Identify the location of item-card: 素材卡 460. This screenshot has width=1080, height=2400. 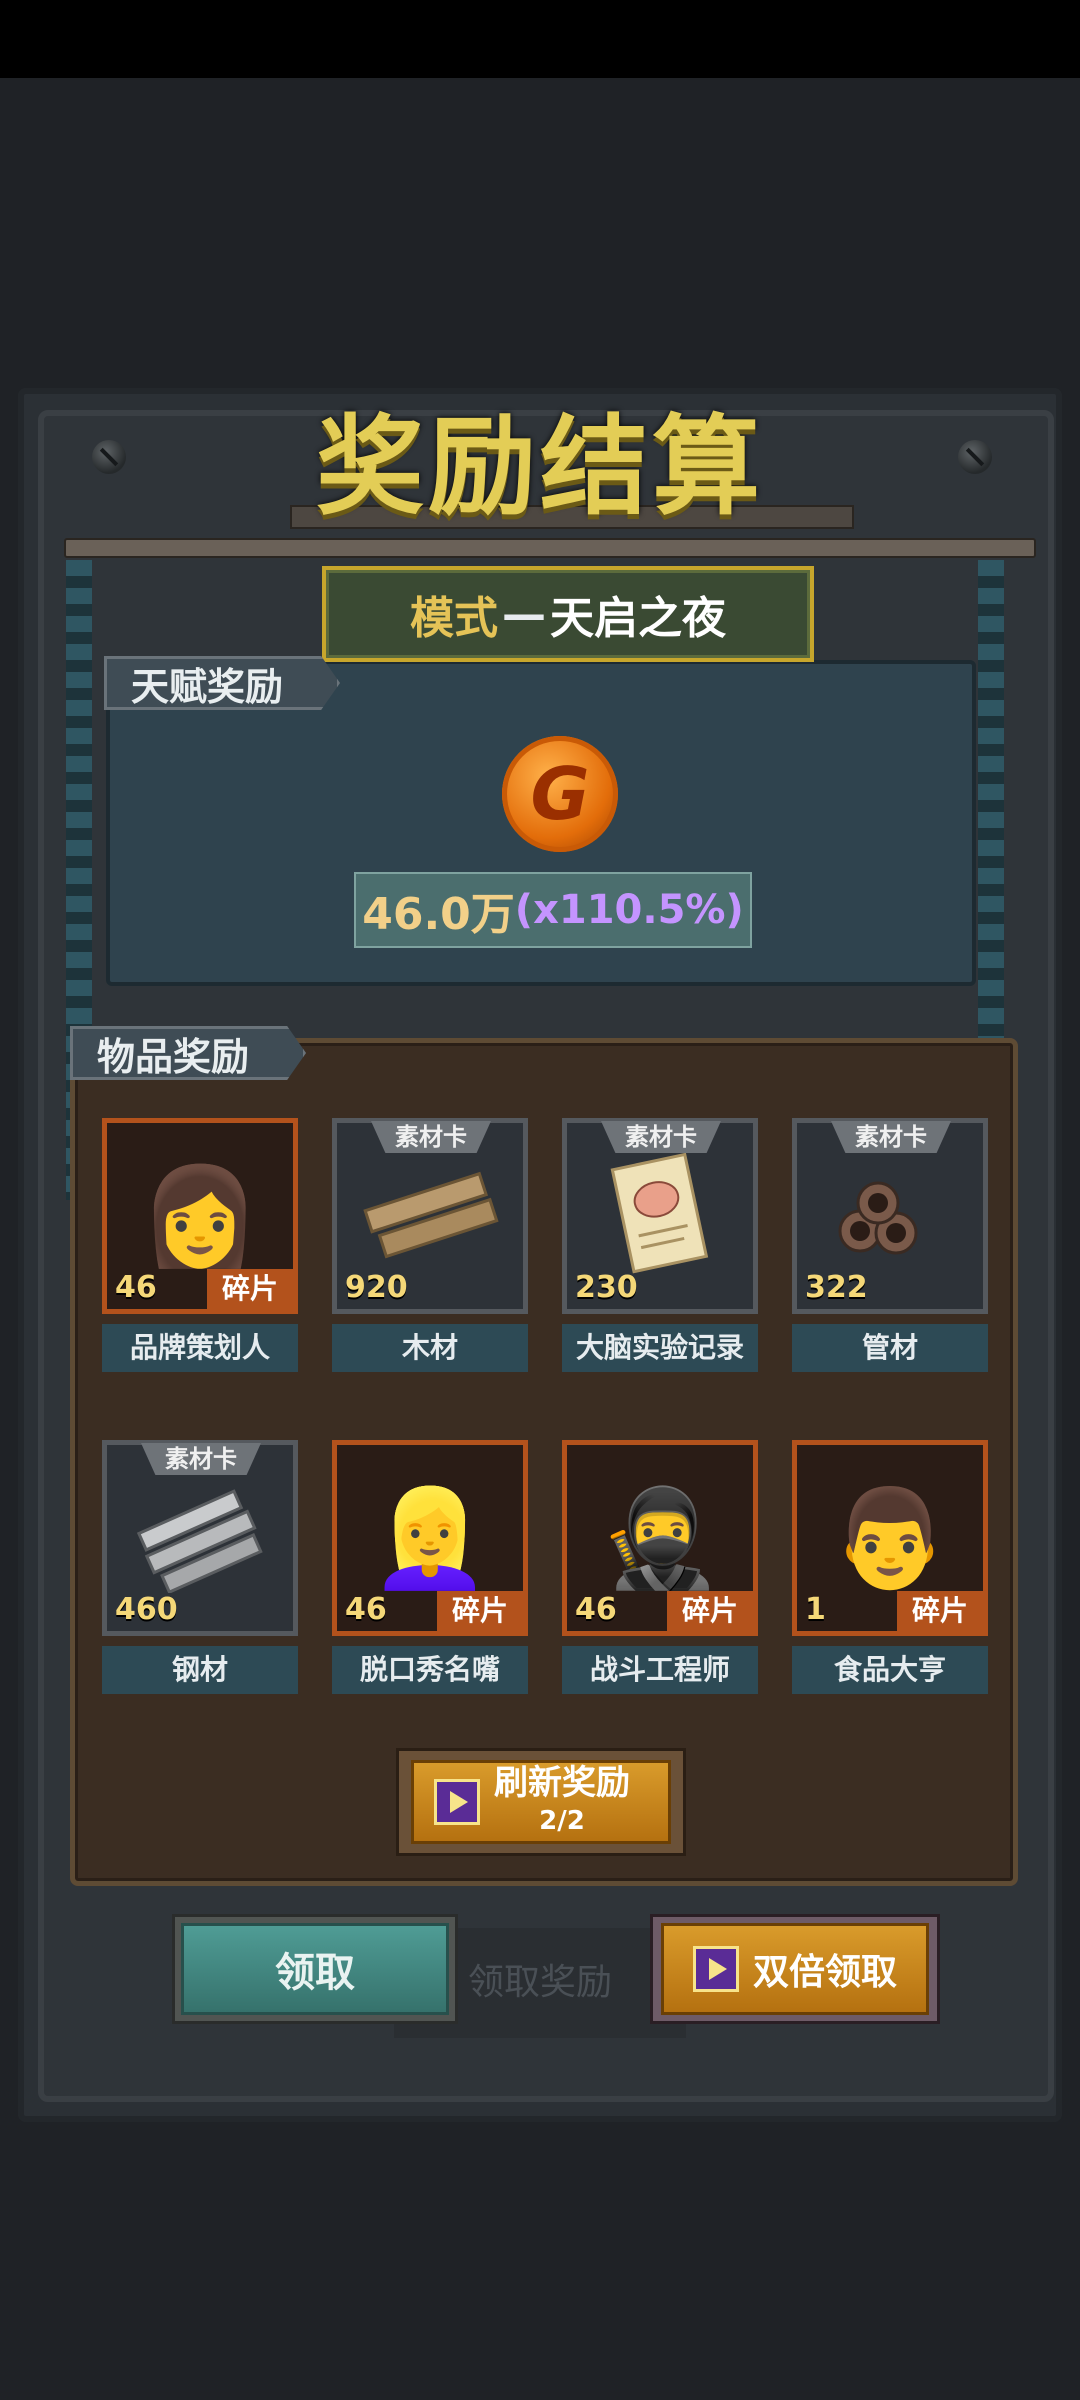
(200, 1538).